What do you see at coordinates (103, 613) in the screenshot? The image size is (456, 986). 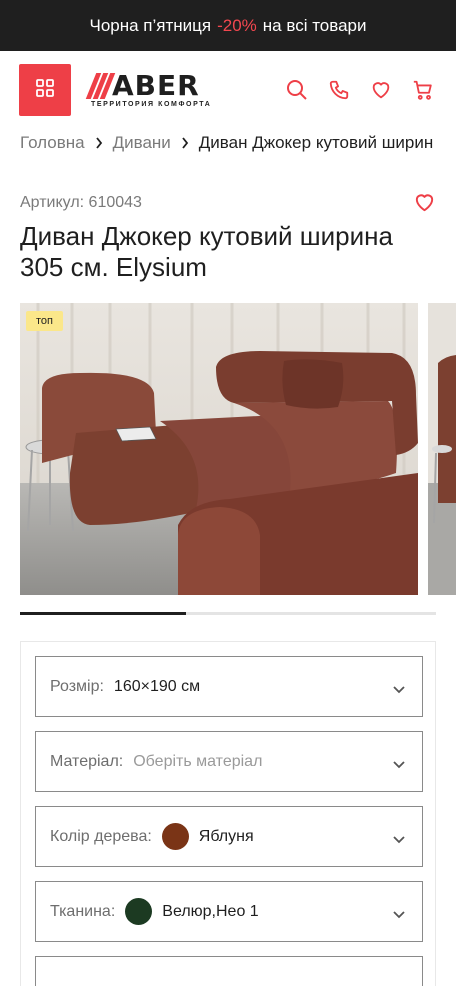 I see `gallery-progress-fill` at bounding box center [103, 613].